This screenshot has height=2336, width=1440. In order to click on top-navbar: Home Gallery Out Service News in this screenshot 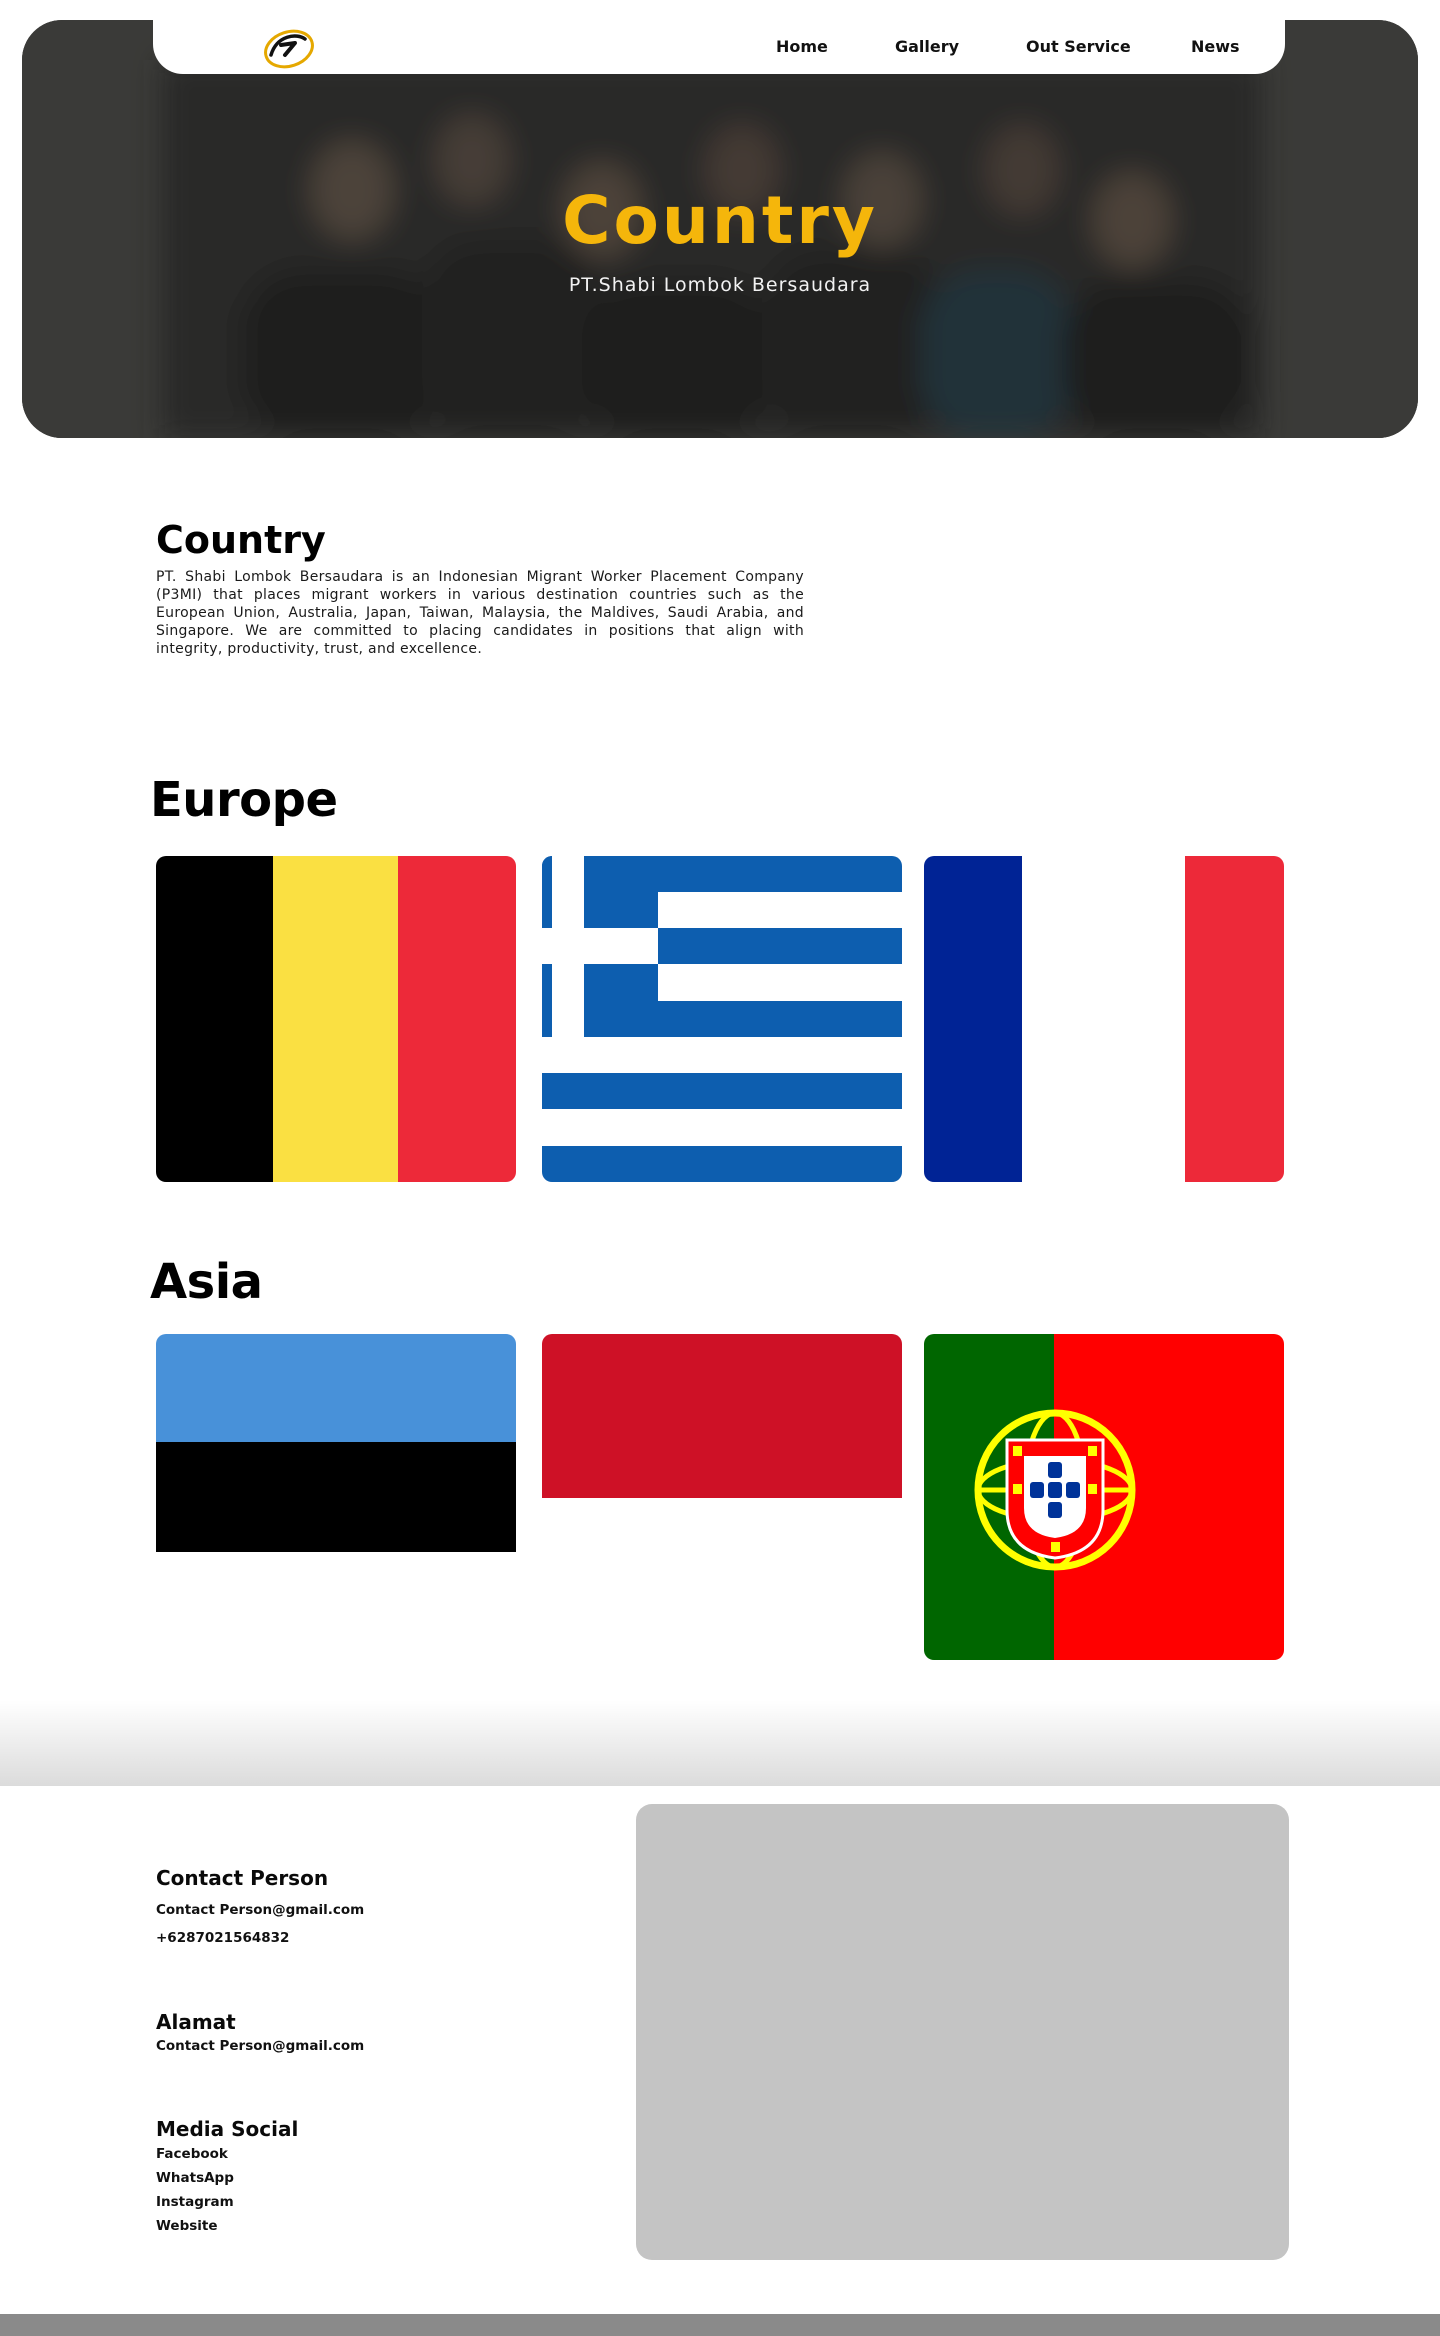, I will do `click(719, 47)`.